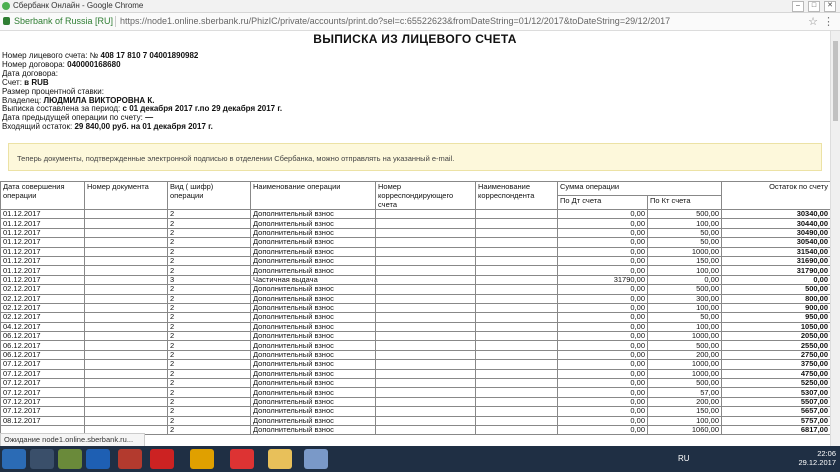 Image resolution: width=840 pixels, height=472 pixels. What do you see at coordinates (313, 280) in the screenshot?
I see `cell-operation-name: Частичная выдача` at bounding box center [313, 280].